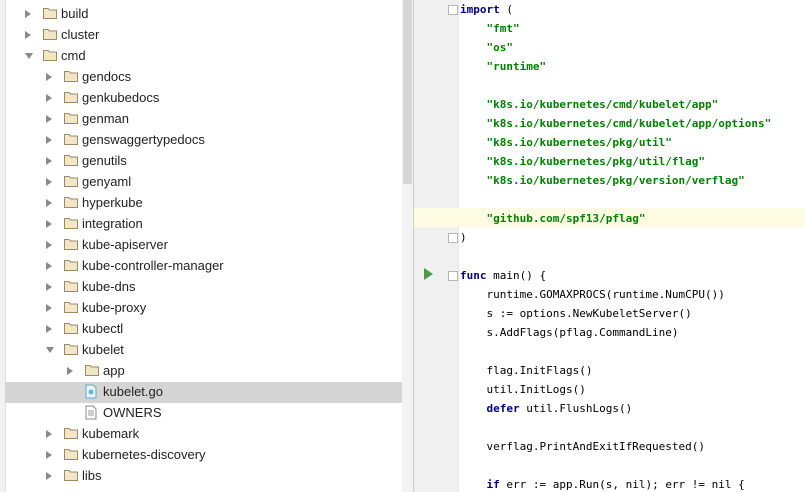 The height and width of the screenshot is (492, 805). I want to click on code-line: "github.com/spf13/pflag", so click(553, 218).